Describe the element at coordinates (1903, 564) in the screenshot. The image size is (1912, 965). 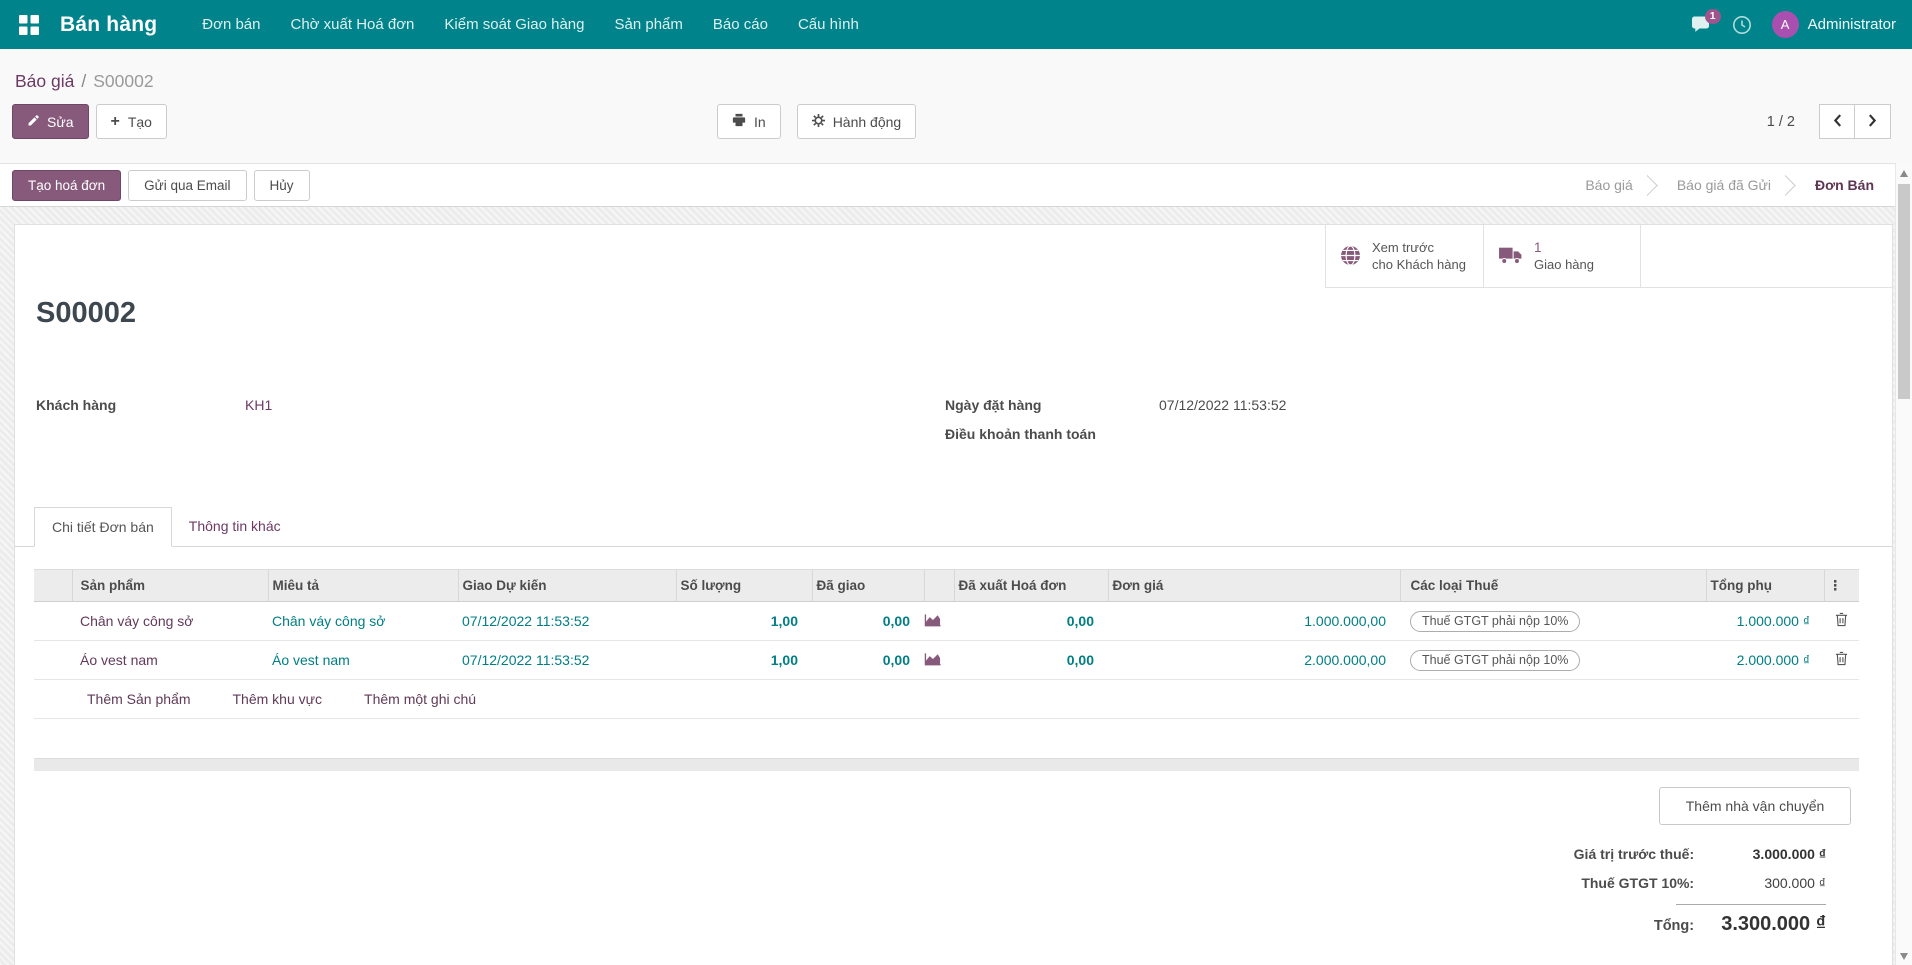
I see `vertical-scrollbar` at that location.